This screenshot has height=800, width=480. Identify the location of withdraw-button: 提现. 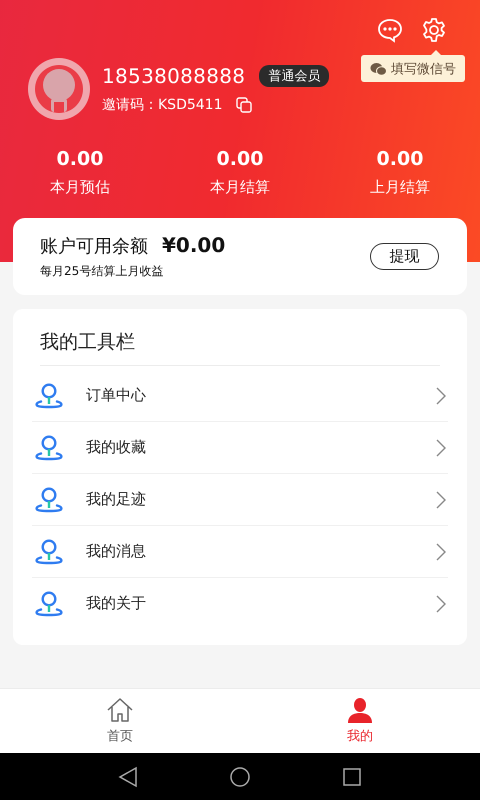
(404, 256).